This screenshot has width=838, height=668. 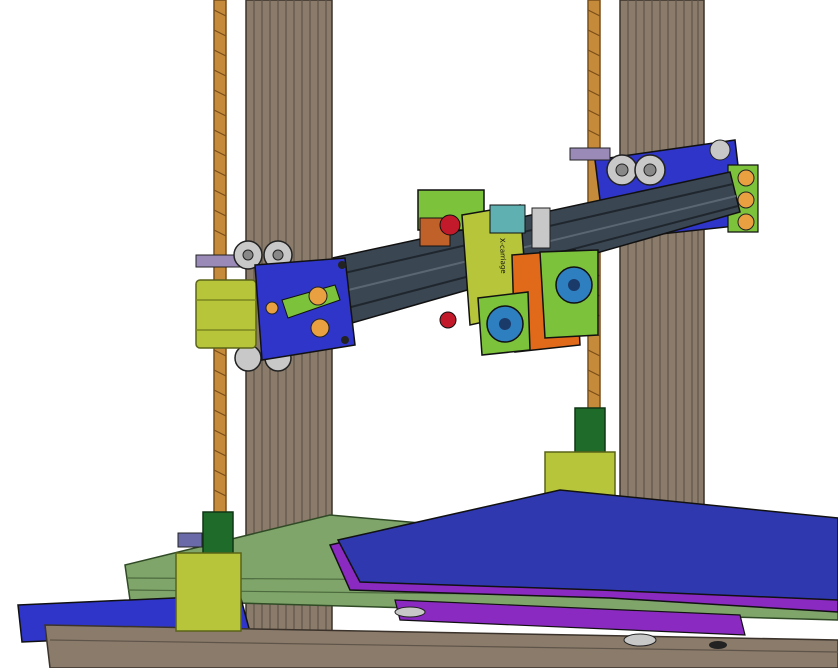 What do you see at coordinates (226, 314) in the screenshot?
I see `x-motor` at bounding box center [226, 314].